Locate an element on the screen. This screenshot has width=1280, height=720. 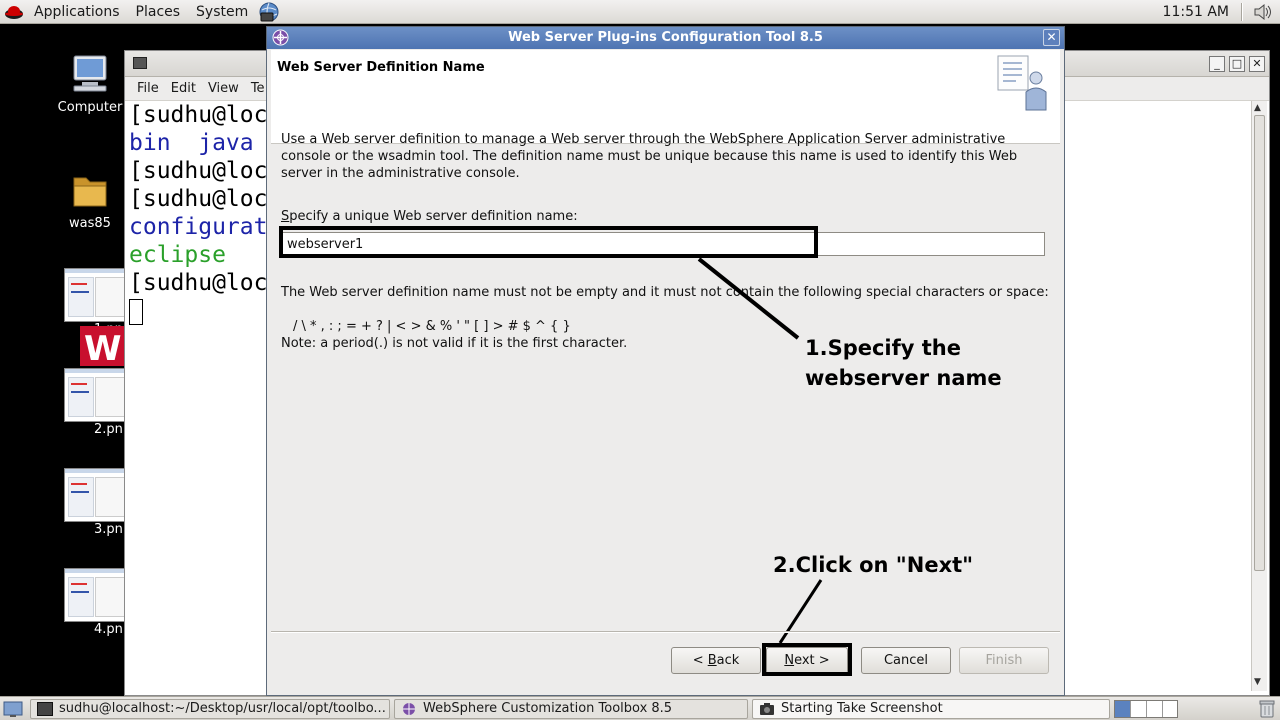
desktop-icon-computer: Computer is located at coordinates (90, 84).